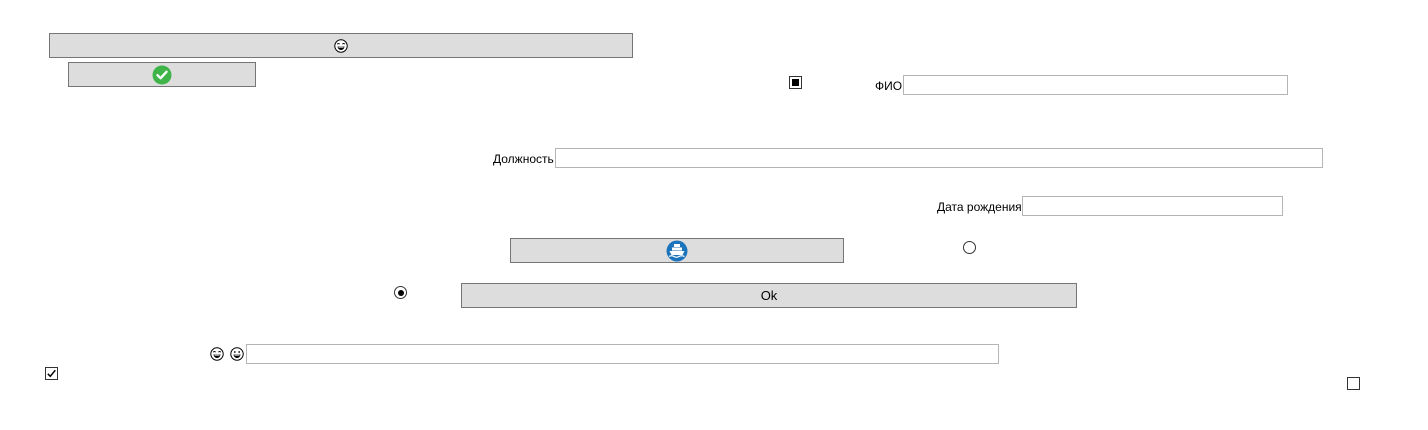  What do you see at coordinates (969, 247) in the screenshot?
I see `radio-button-unchecked` at bounding box center [969, 247].